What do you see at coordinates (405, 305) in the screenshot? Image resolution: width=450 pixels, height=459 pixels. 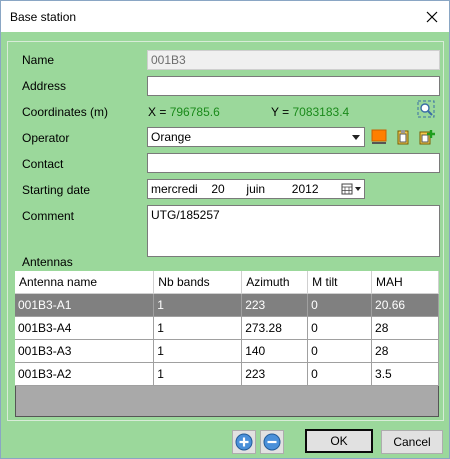 I see `cell-mah: 20.66` at bounding box center [405, 305].